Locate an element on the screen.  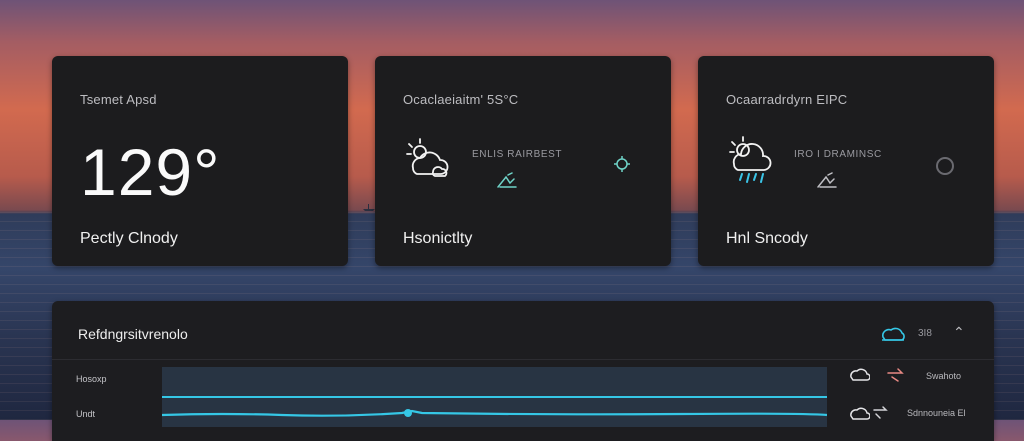
card-title: Ocaclaeiaitm' 5S°C is located at coordinates (461, 99).